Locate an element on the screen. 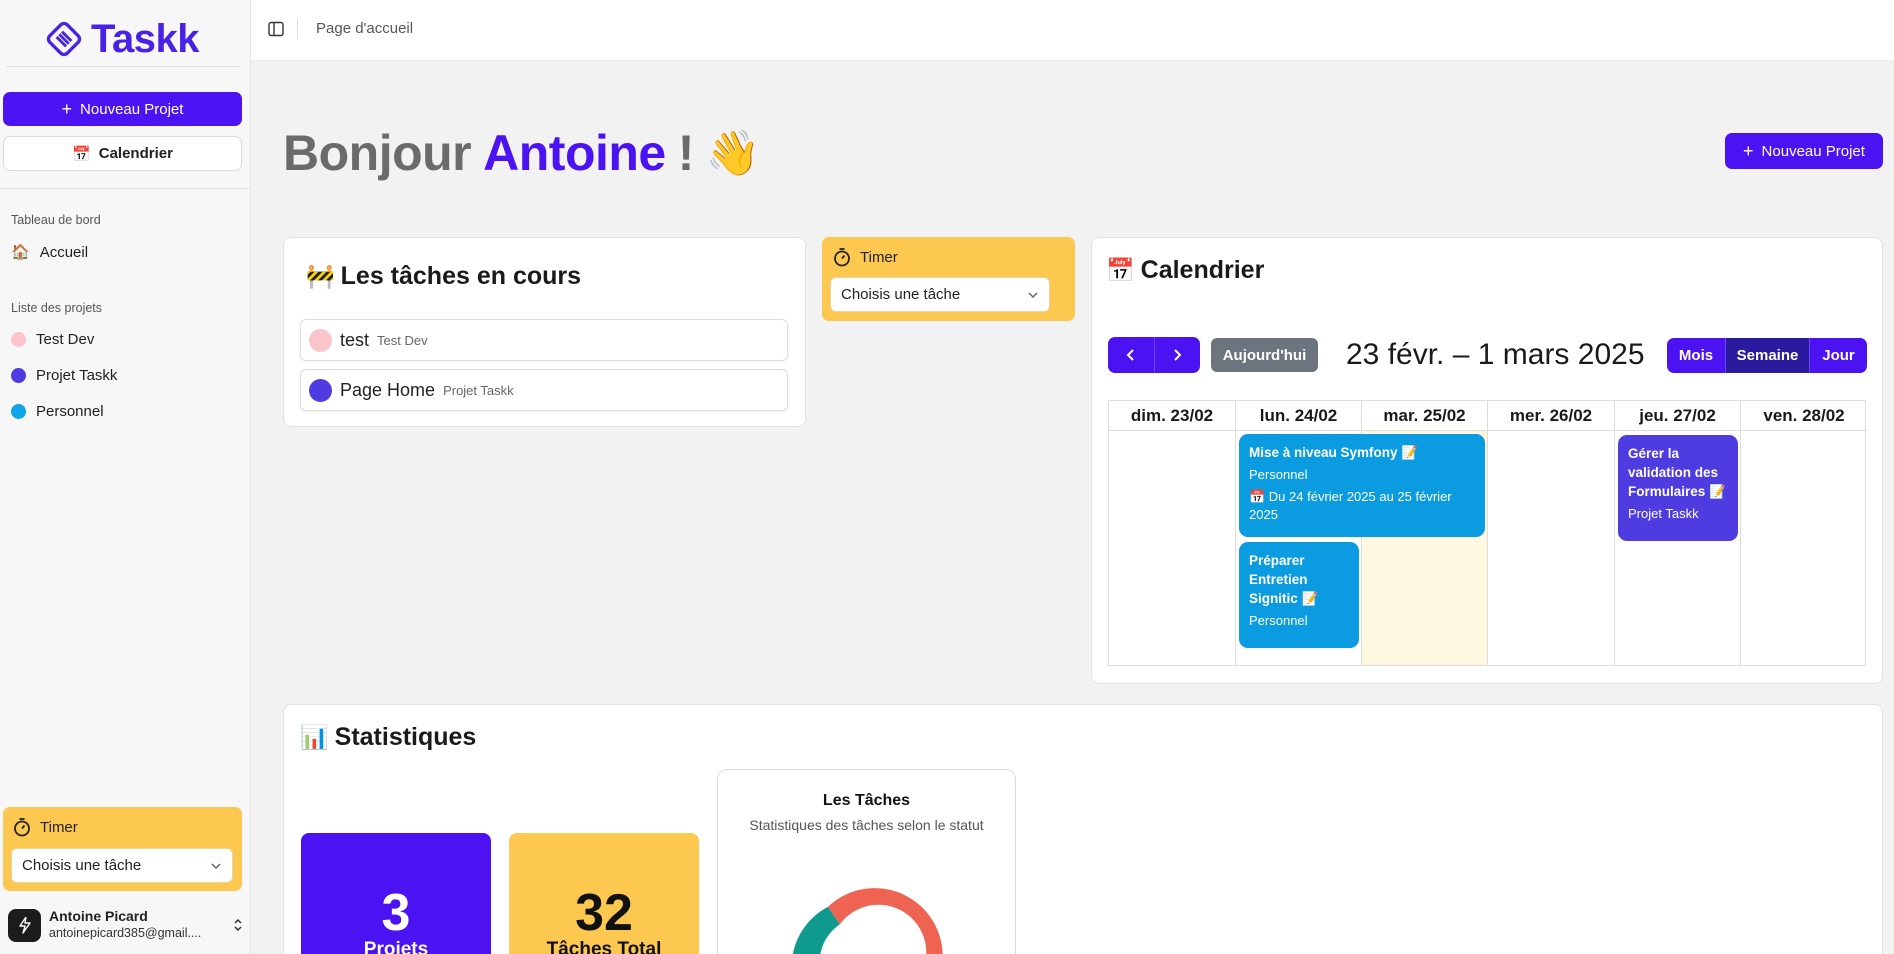 This screenshot has width=1894, height=954. sidebar-toggle-icon is located at coordinates (276, 29).